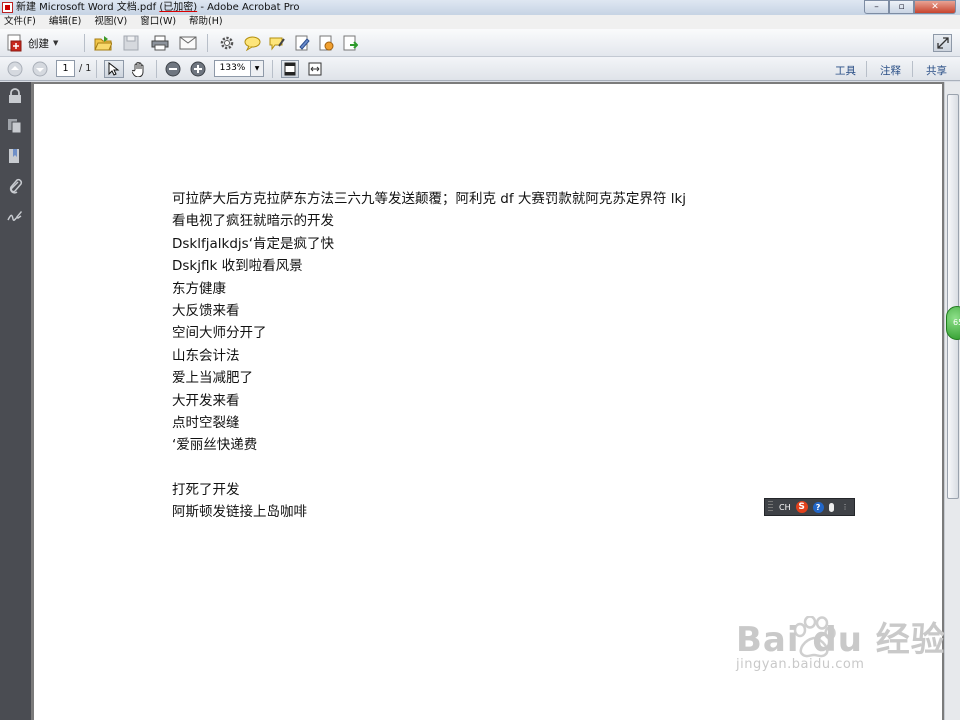 The height and width of the screenshot is (720, 960). I want to click on settings-button, so click(227, 43).